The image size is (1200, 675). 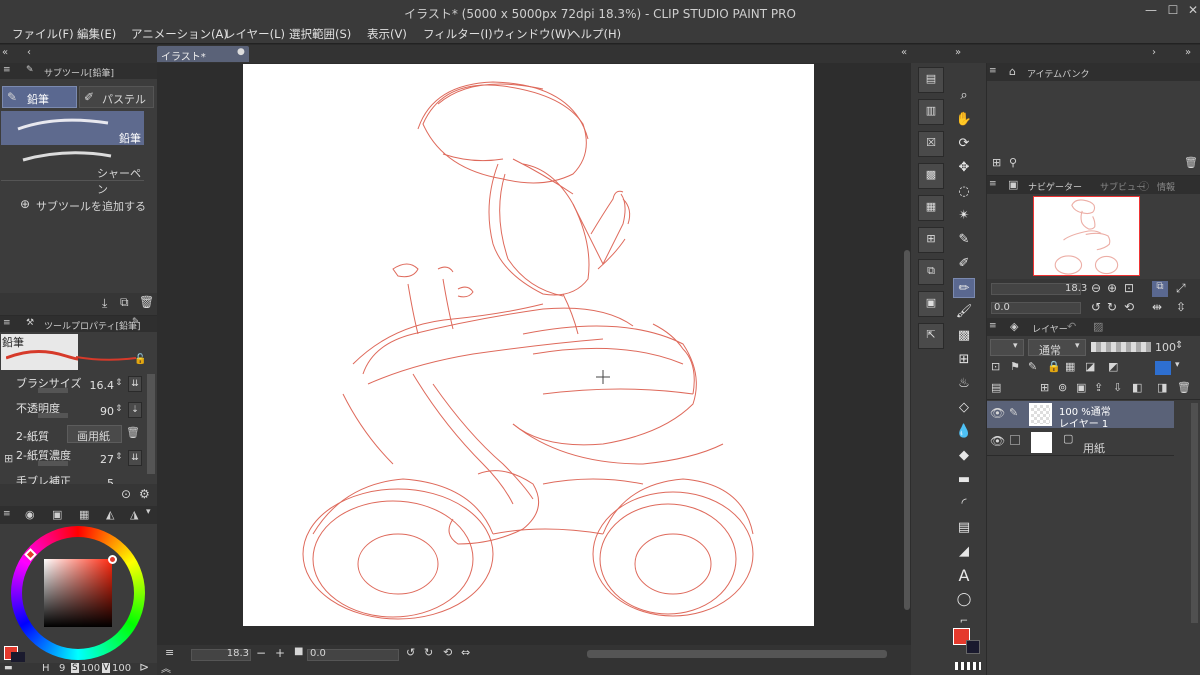 I want to click on history-tab-icon: ↶, so click(x=1071, y=326).